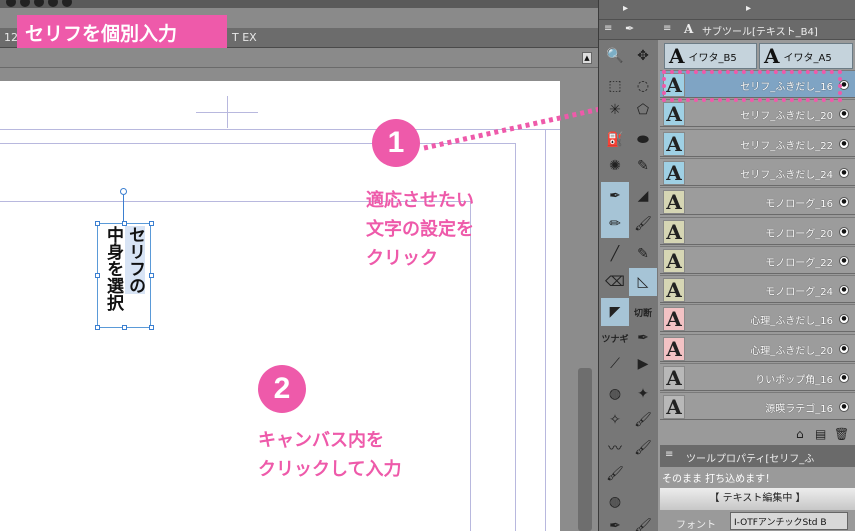 This screenshot has height=531, width=855. Describe the element at coordinates (615, 282) in the screenshot. I see `eraser-tool-icon: ⌫` at that location.